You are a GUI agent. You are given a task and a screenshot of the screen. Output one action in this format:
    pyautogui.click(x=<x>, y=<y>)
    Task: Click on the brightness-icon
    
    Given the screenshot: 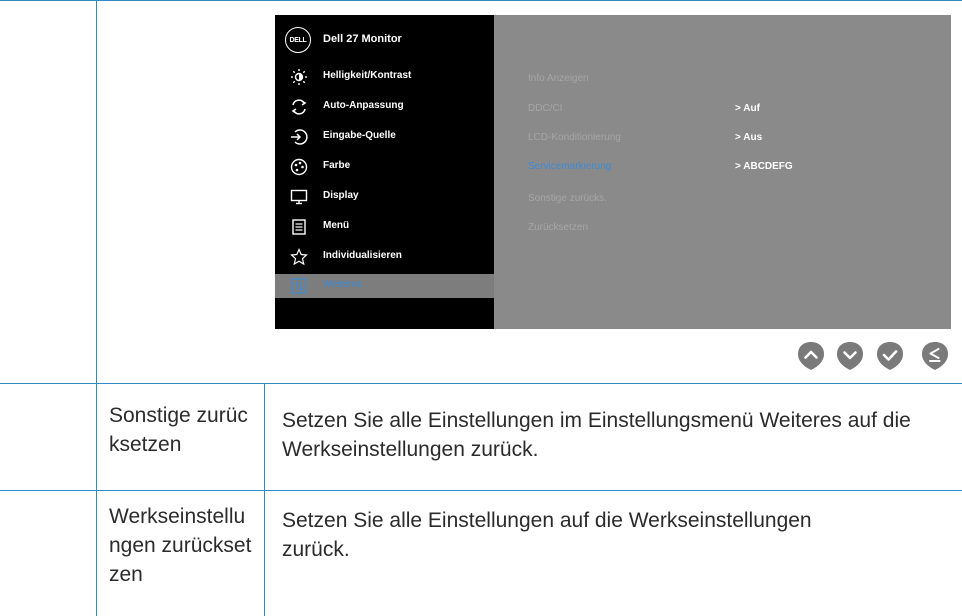 What is the action you would take?
    pyautogui.click(x=299, y=77)
    